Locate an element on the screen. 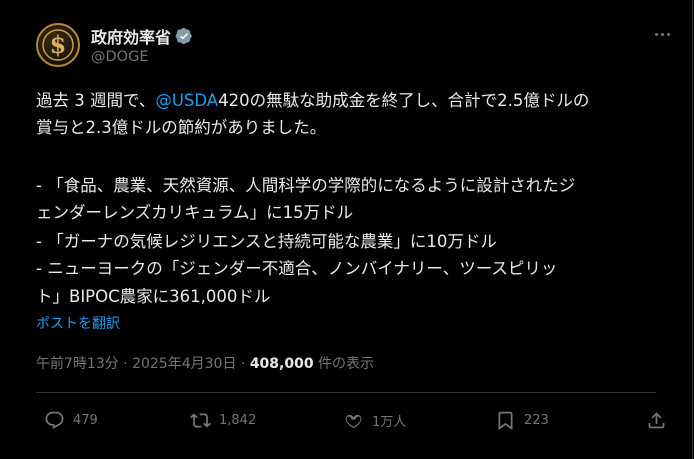 The image size is (694, 459). more-options-button is located at coordinates (662, 34).